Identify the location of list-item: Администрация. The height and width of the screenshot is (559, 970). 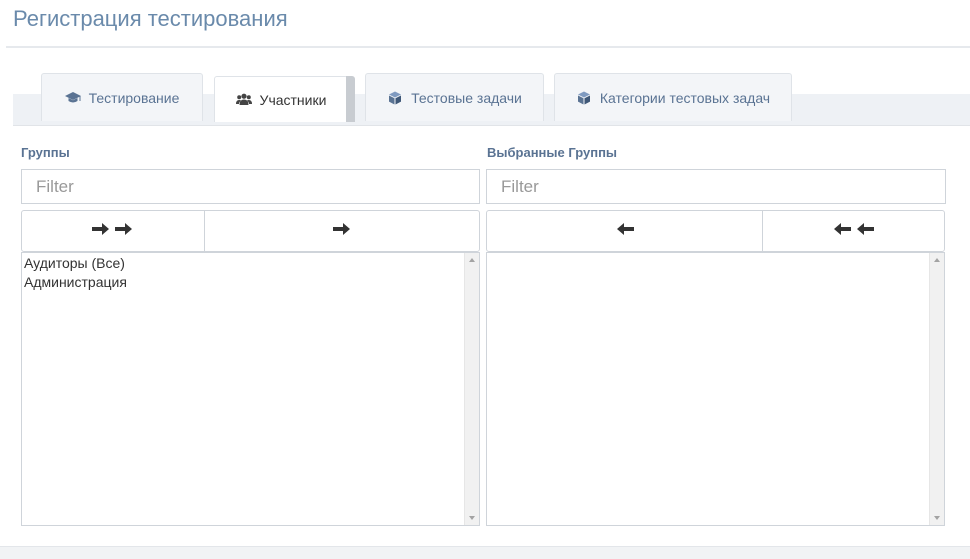
(75, 282).